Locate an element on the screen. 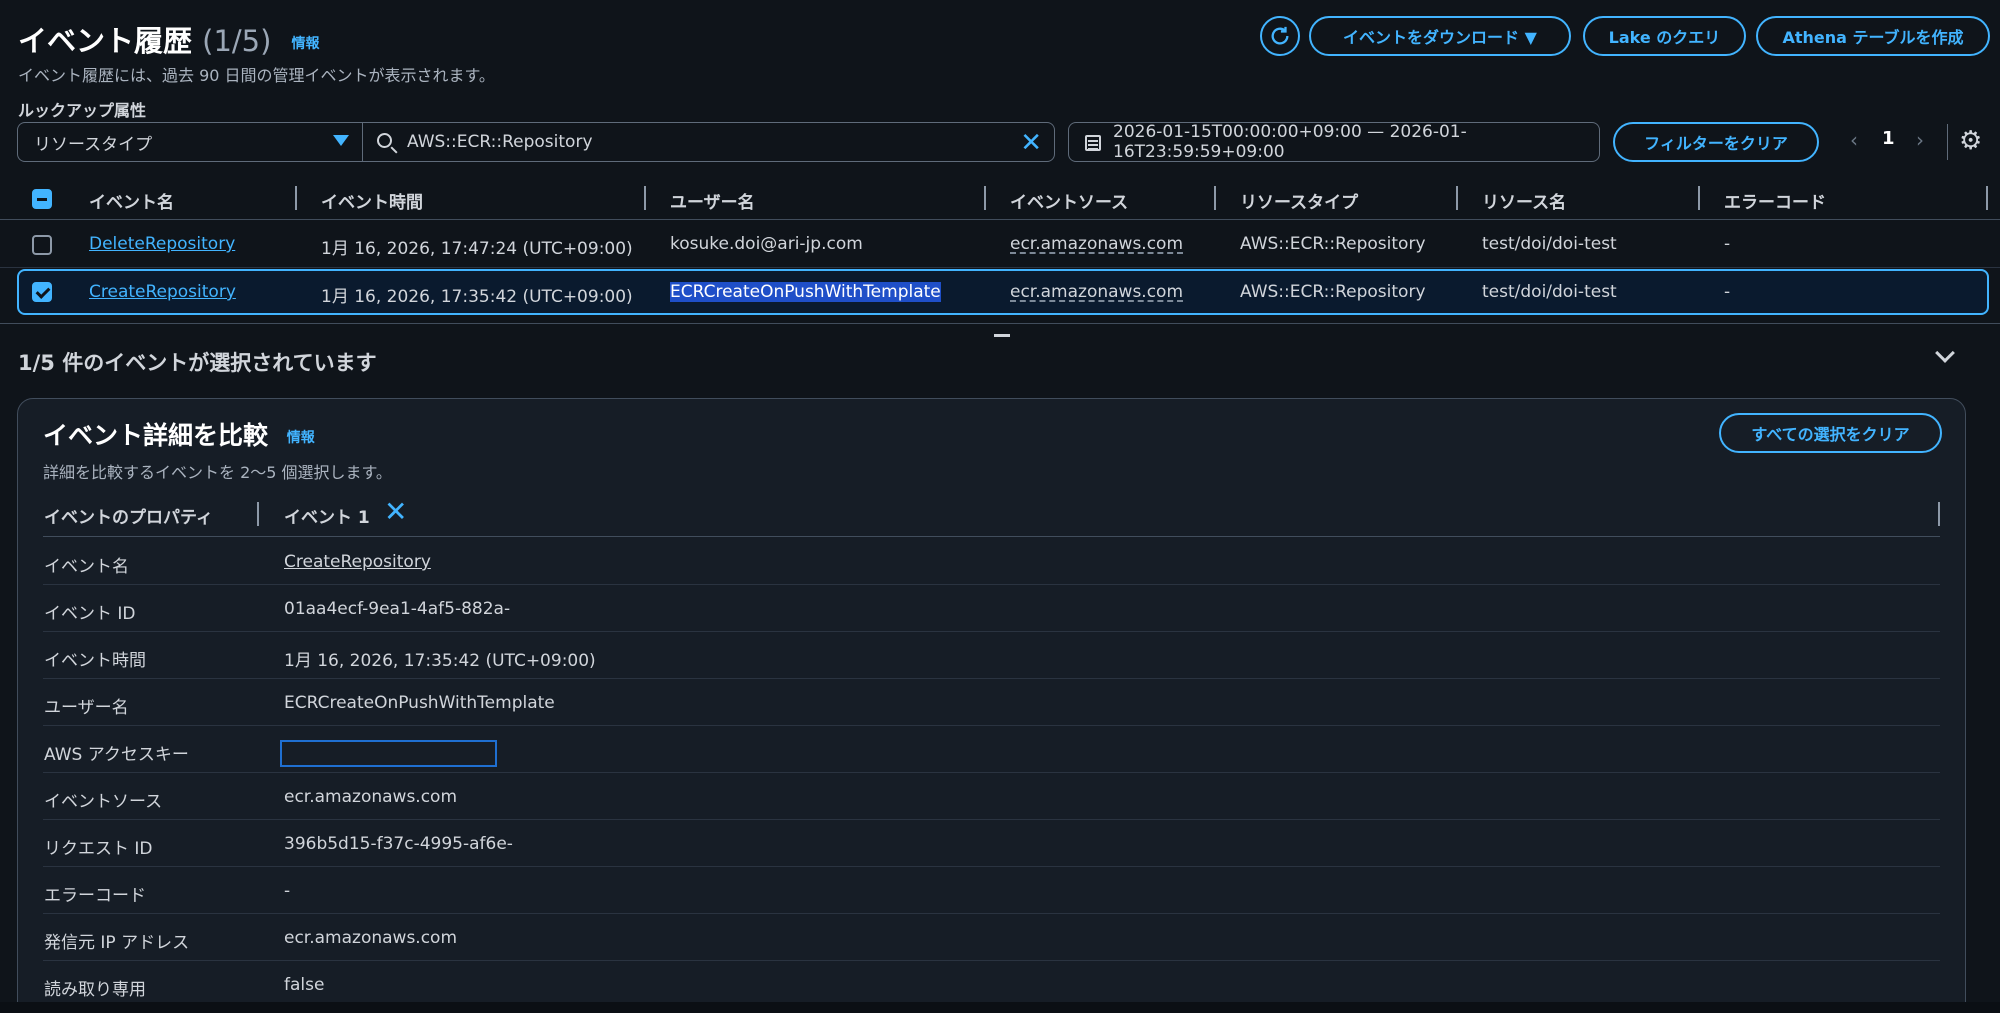 This screenshot has width=2000, height=1013. title-text: イベント履歴 is located at coordinates (105, 41).